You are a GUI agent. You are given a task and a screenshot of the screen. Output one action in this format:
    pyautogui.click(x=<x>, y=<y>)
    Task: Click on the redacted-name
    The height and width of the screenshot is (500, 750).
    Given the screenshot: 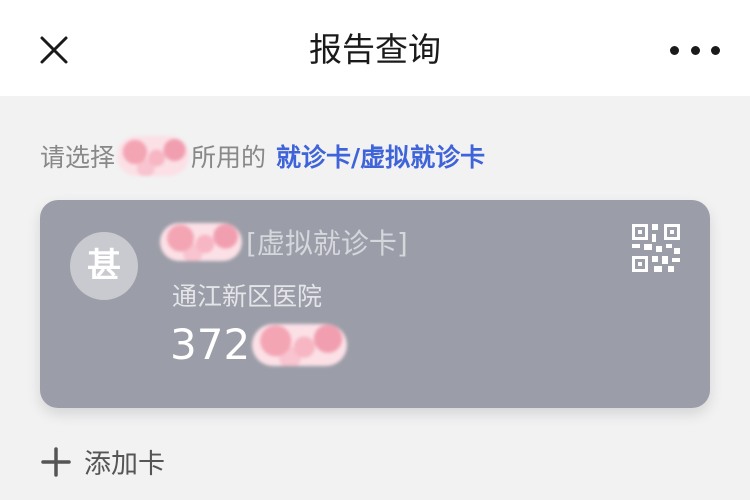 What is the action you would take?
    pyautogui.click(x=153, y=156)
    